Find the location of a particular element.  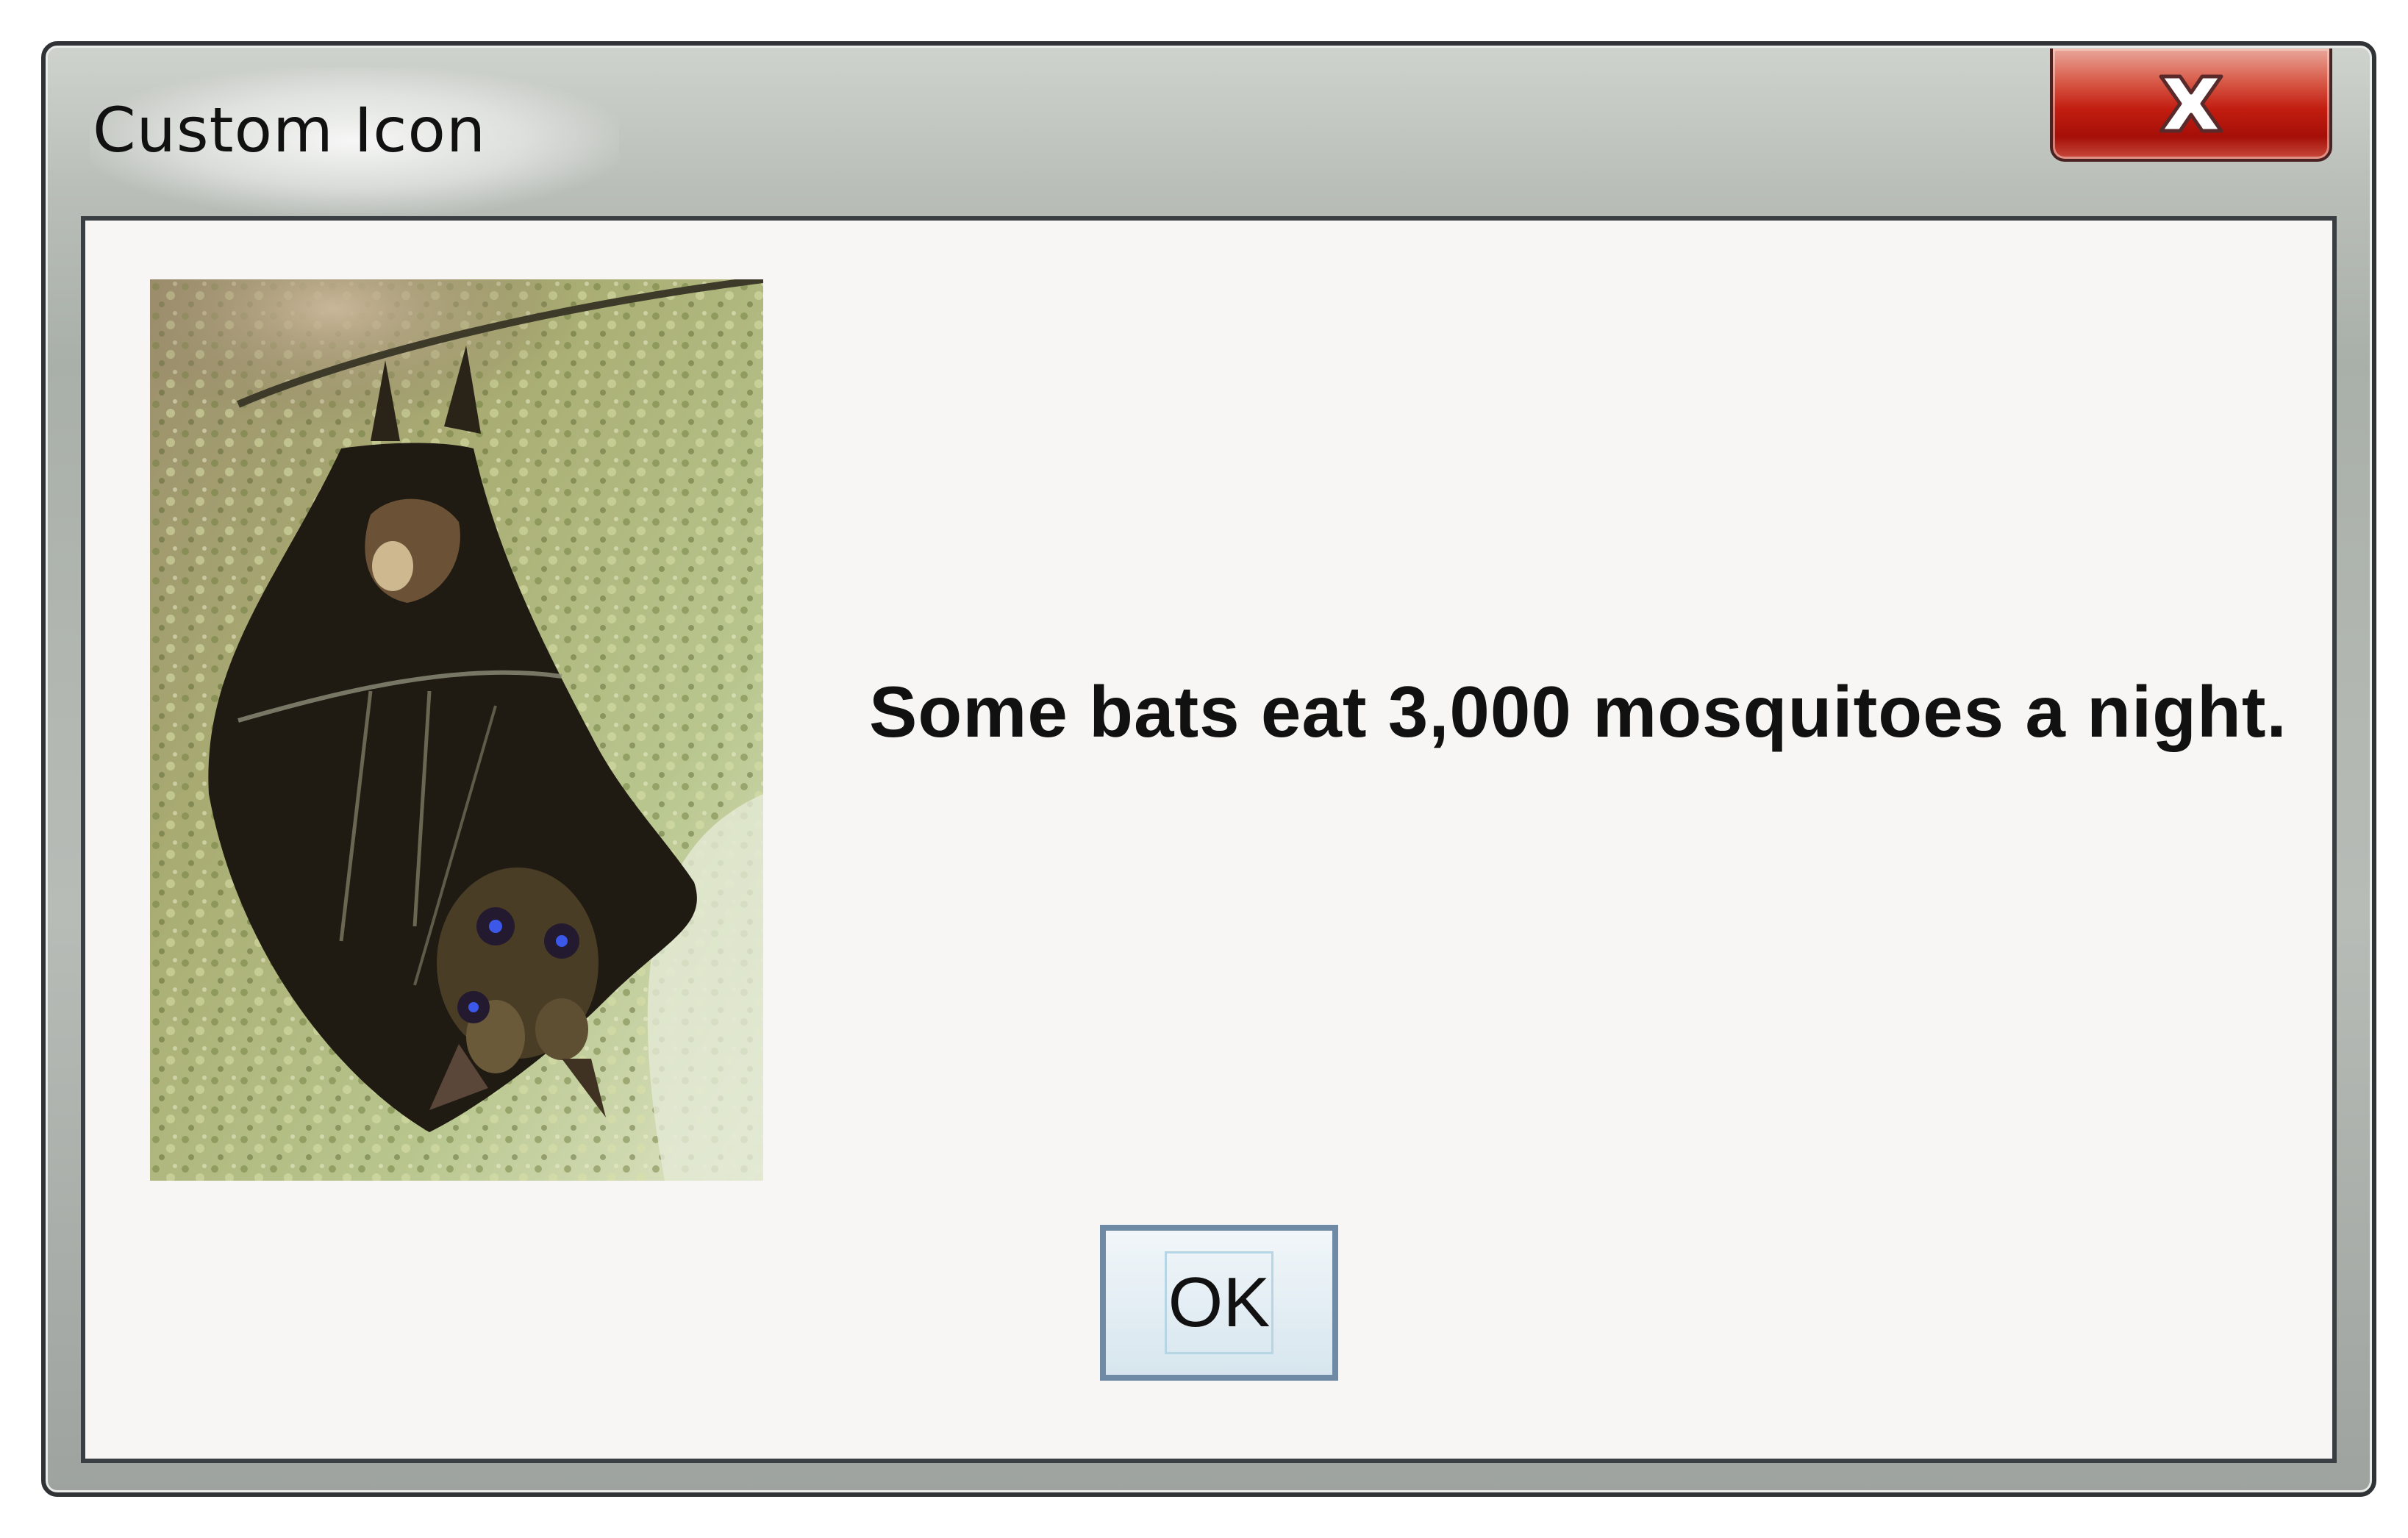

bat-photo-icon is located at coordinates (456, 730).